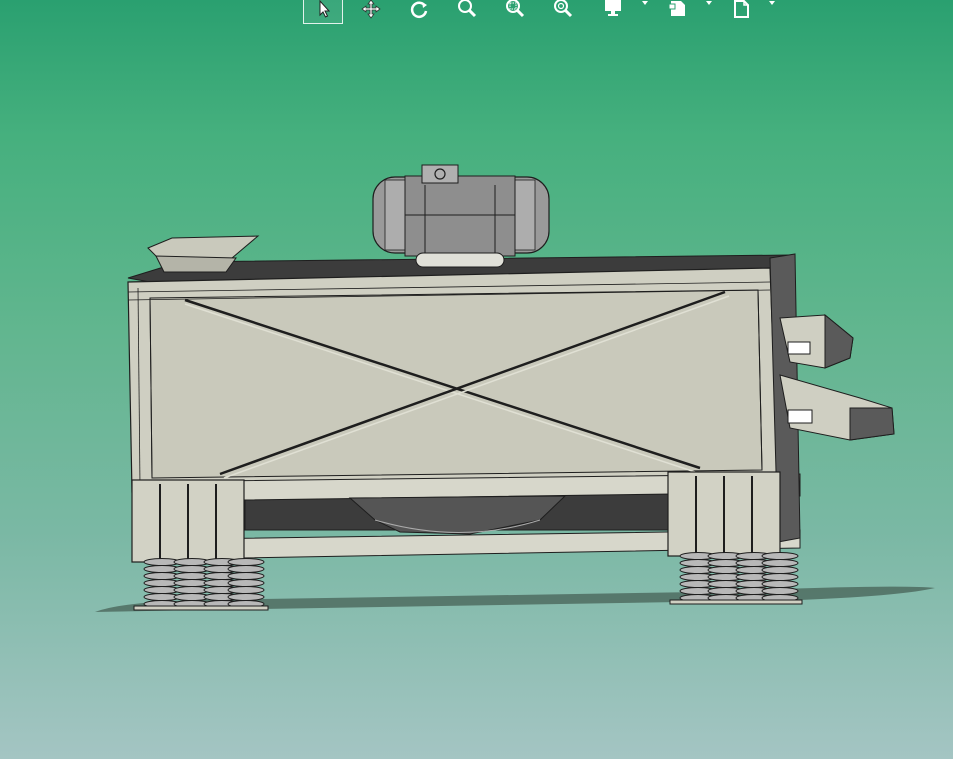 The height and width of the screenshot is (759, 953). I want to click on vibration-motor, so click(461, 216).